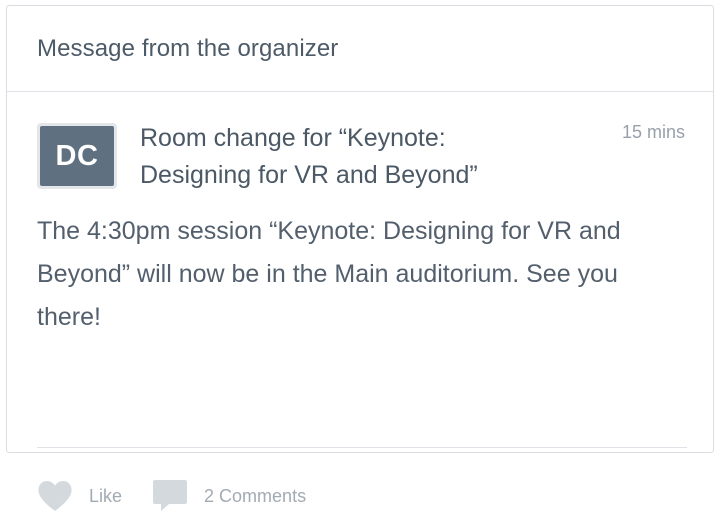  What do you see at coordinates (653, 132) in the screenshot?
I see `message-timestamp: 15 mins` at bounding box center [653, 132].